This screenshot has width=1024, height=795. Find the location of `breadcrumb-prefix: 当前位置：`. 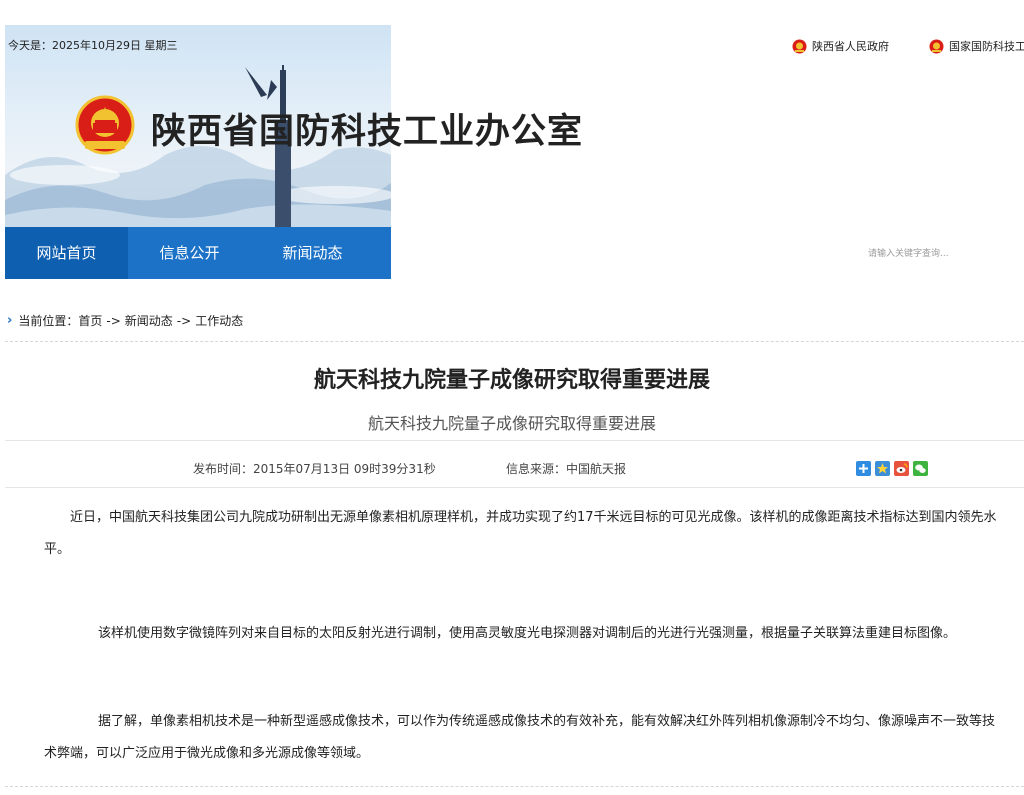

breadcrumb-prefix: 当前位置： is located at coordinates (48, 321).